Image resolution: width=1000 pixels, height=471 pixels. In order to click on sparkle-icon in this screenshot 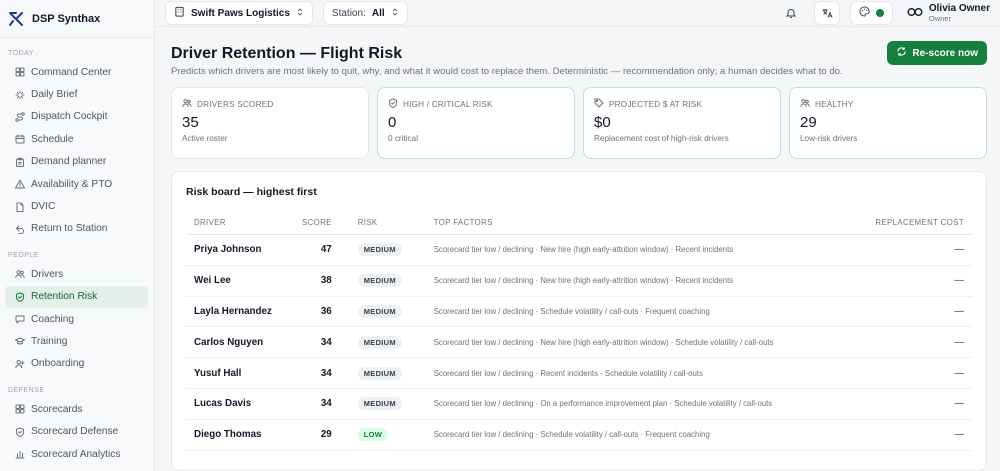, I will do `click(20, 95)`.